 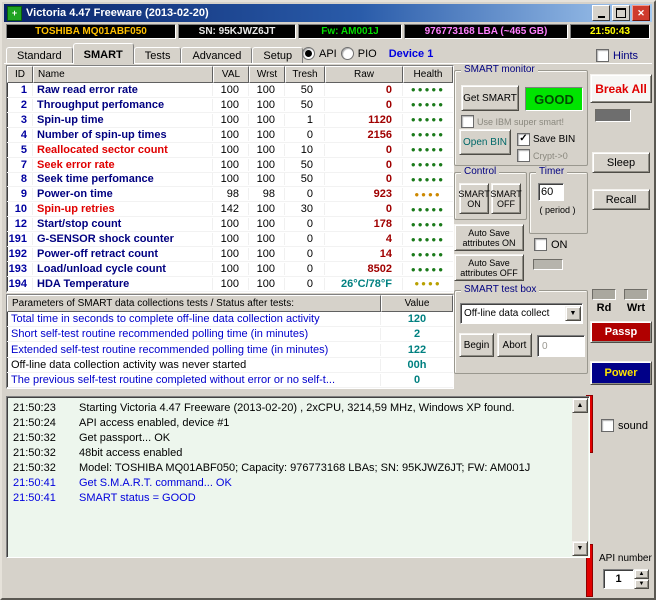 I want to click on smart-row: 192 Power-off retract count 100 100 0 14 ●●●●●, so click(x=230, y=255).